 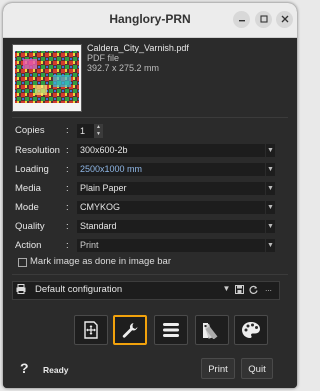 I want to click on copies-input: 1, so click(x=85, y=131).